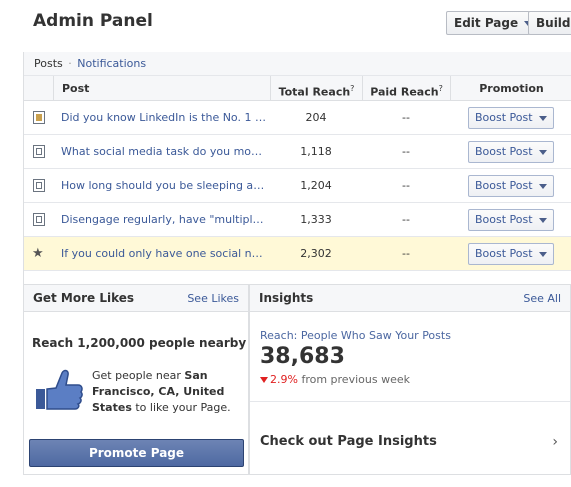 The image size is (571, 487). What do you see at coordinates (38, 253) in the screenshot?
I see `star-icon: ★` at bounding box center [38, 253].